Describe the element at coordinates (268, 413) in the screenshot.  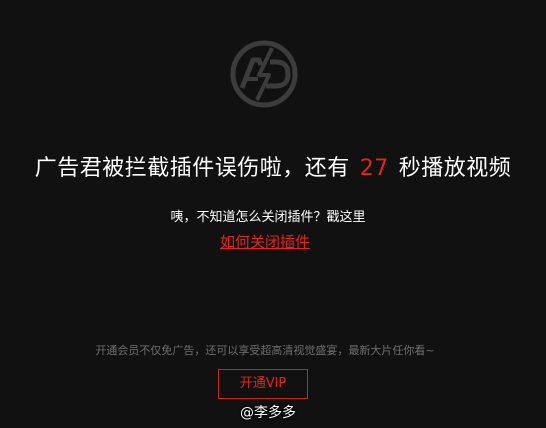
I see `watermark: @李多多` at that location.